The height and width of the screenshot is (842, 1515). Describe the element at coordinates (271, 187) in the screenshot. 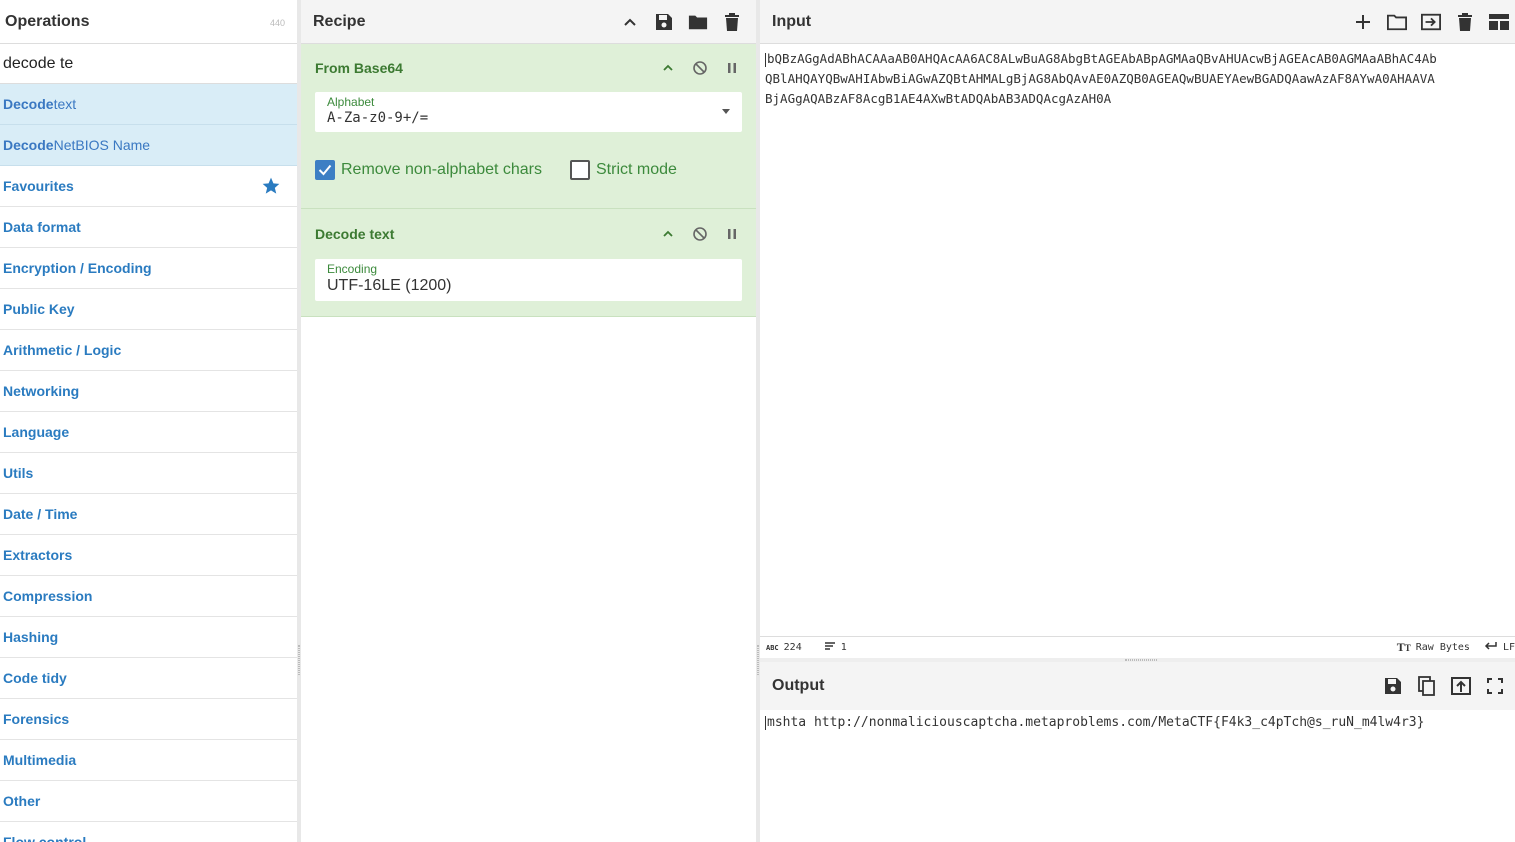

I see `star-icon` at that location.